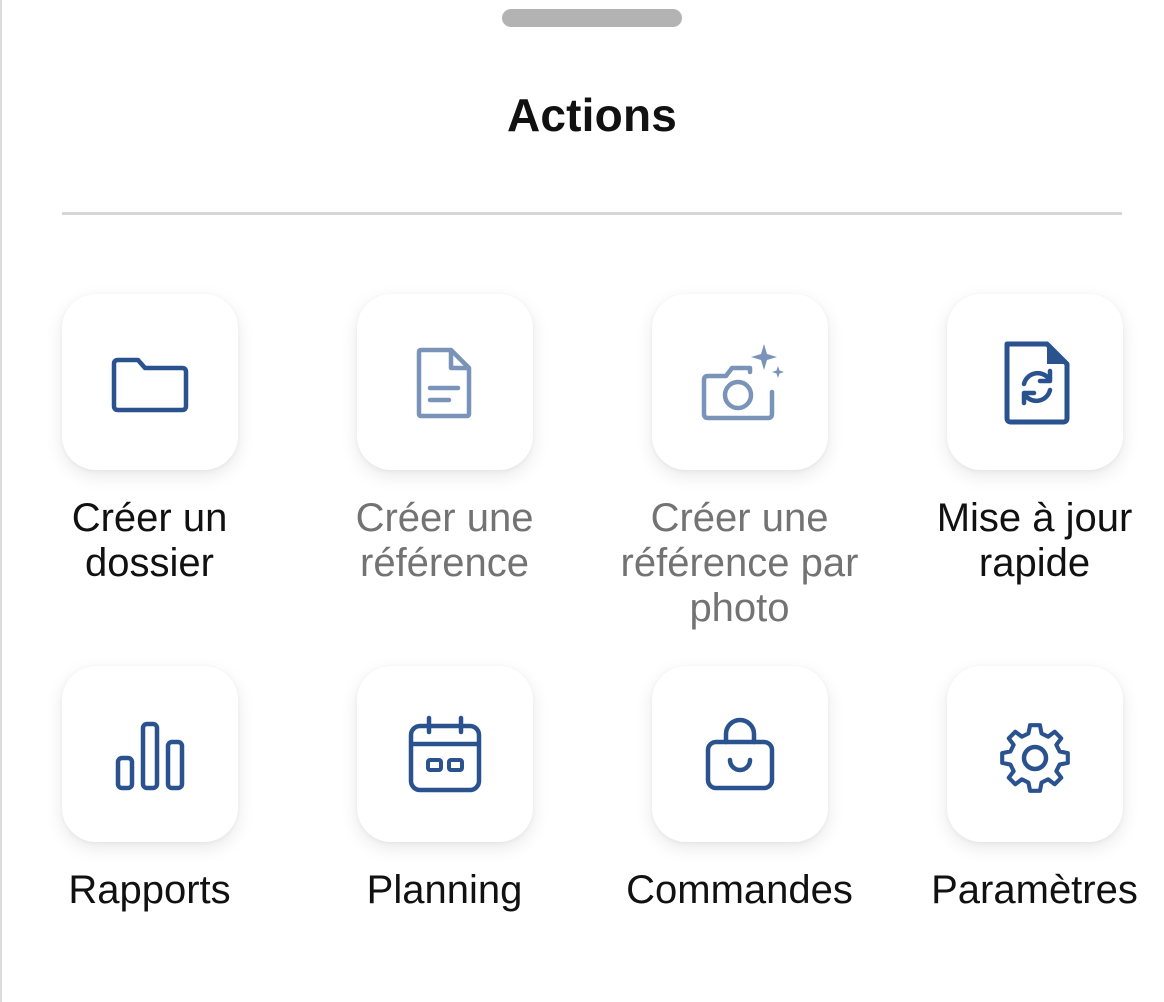 This screenshot has height=1002, width=1164. Describe the element at coordinates (149, 890) in the screenshot. I see `action-label: Rapports` at that location.